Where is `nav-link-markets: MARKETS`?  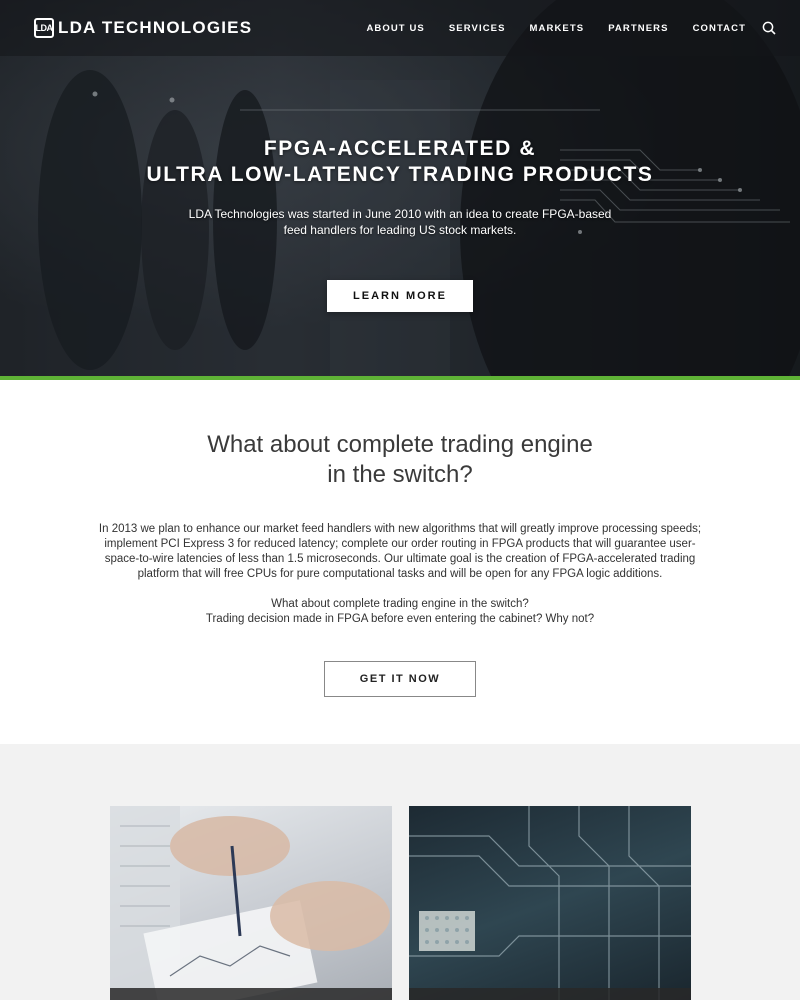
nav-link-markets: MARKETS is located at coordinates (557, 28).